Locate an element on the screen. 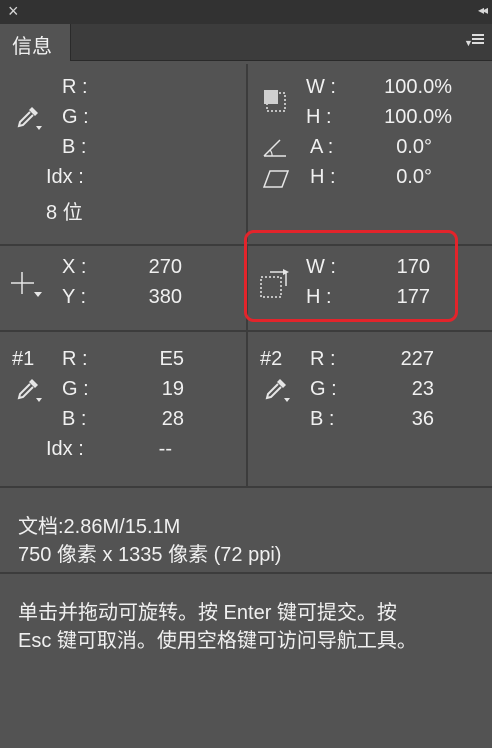 The image size is (492, 748). s1-idx-label: Idx : is located at coordinates (65, 449).